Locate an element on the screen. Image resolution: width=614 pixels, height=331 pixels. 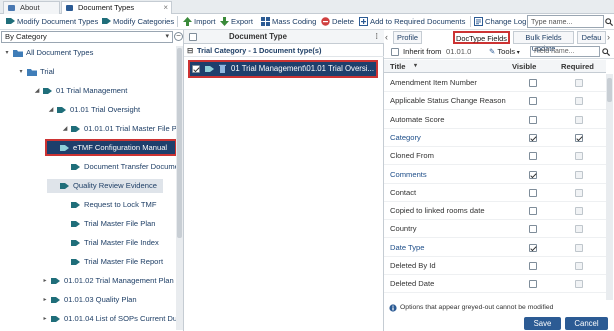
modify-document-types-button: Modify Document Types is located at coordinates (52, 21).